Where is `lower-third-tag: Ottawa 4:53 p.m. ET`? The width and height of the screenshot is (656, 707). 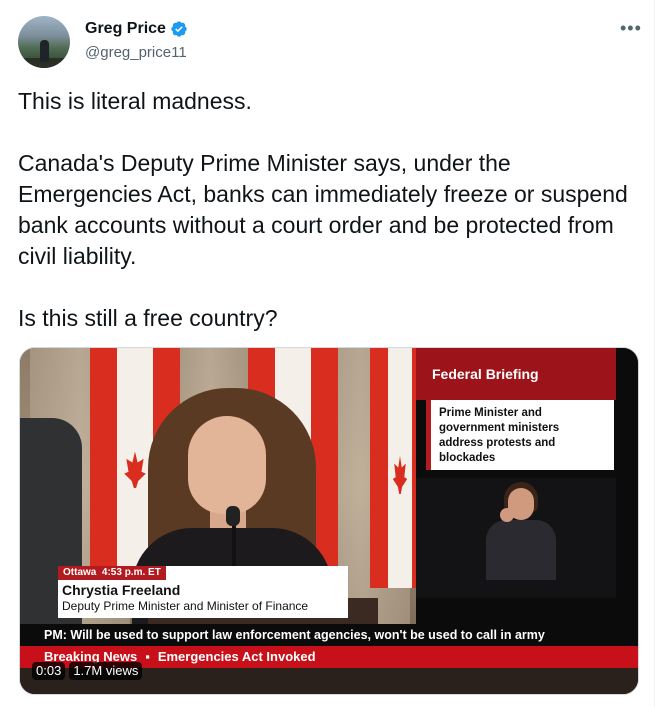 lower-third-tag: Ottawa 4:53 p.m. ET is located at coordinates (112, 573).